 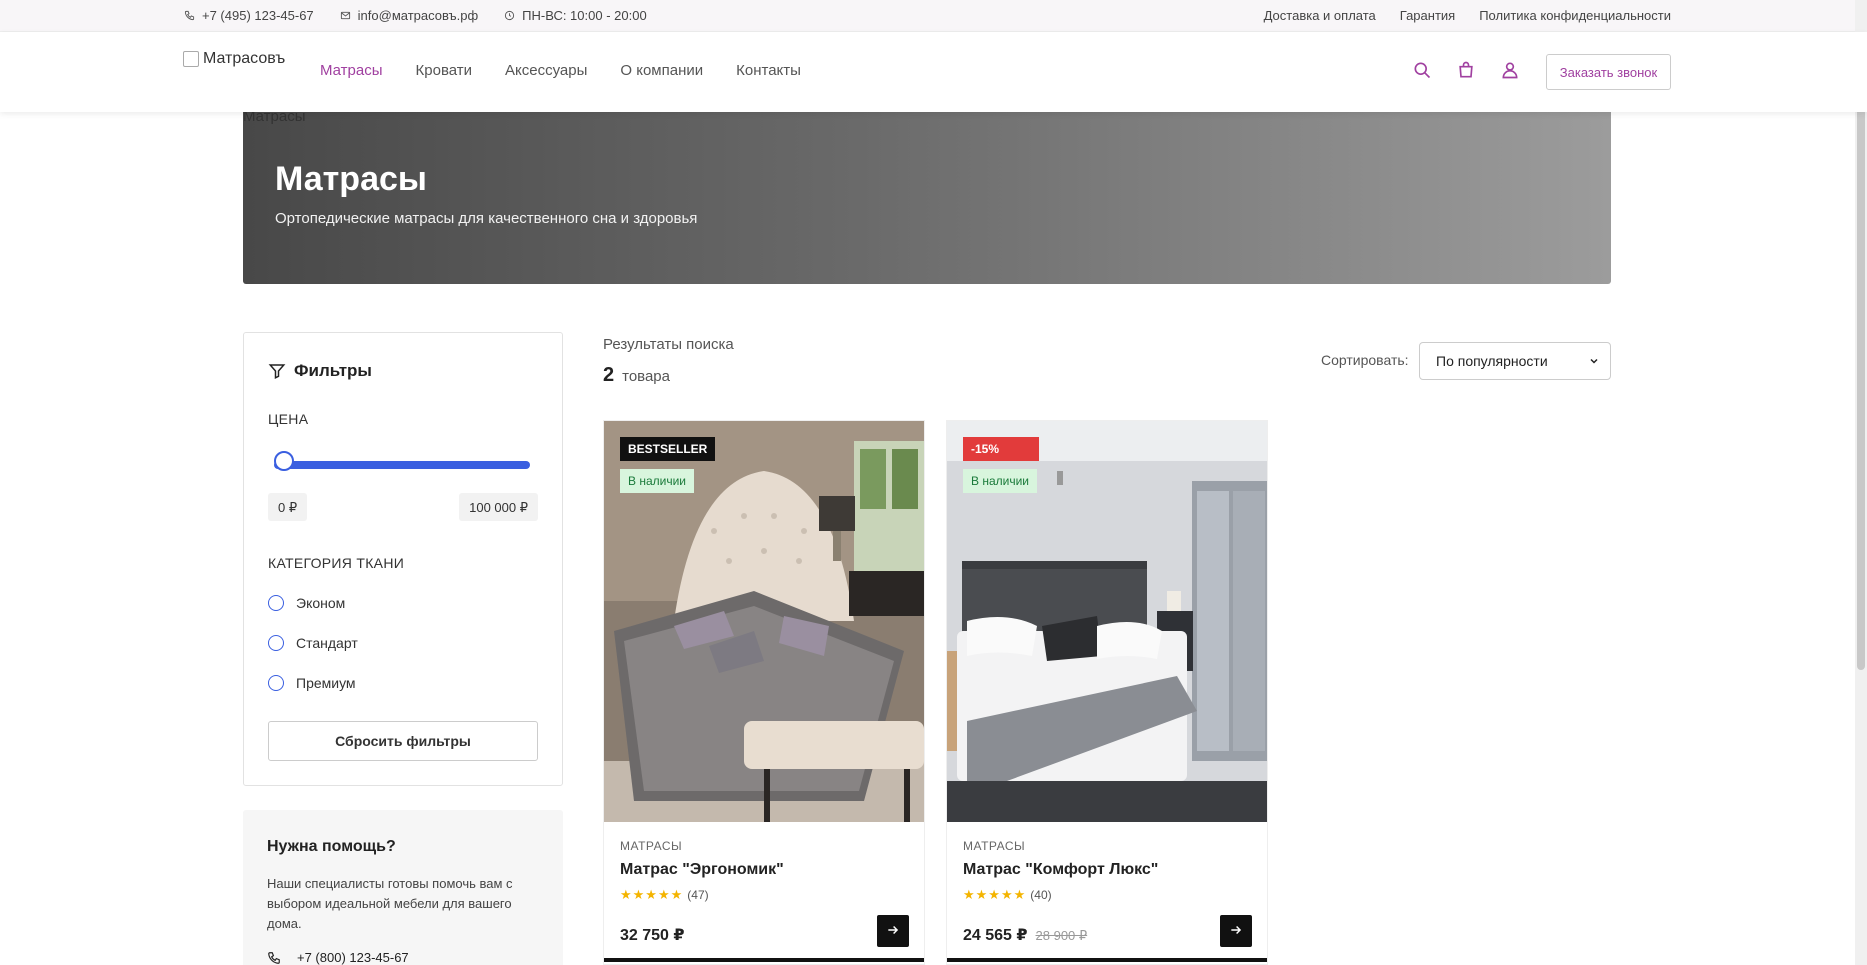 What do you see at coordinates (333, 370) in the screenshot?
I see `filters-title: Фильтры` at bounding box center [333, 370].